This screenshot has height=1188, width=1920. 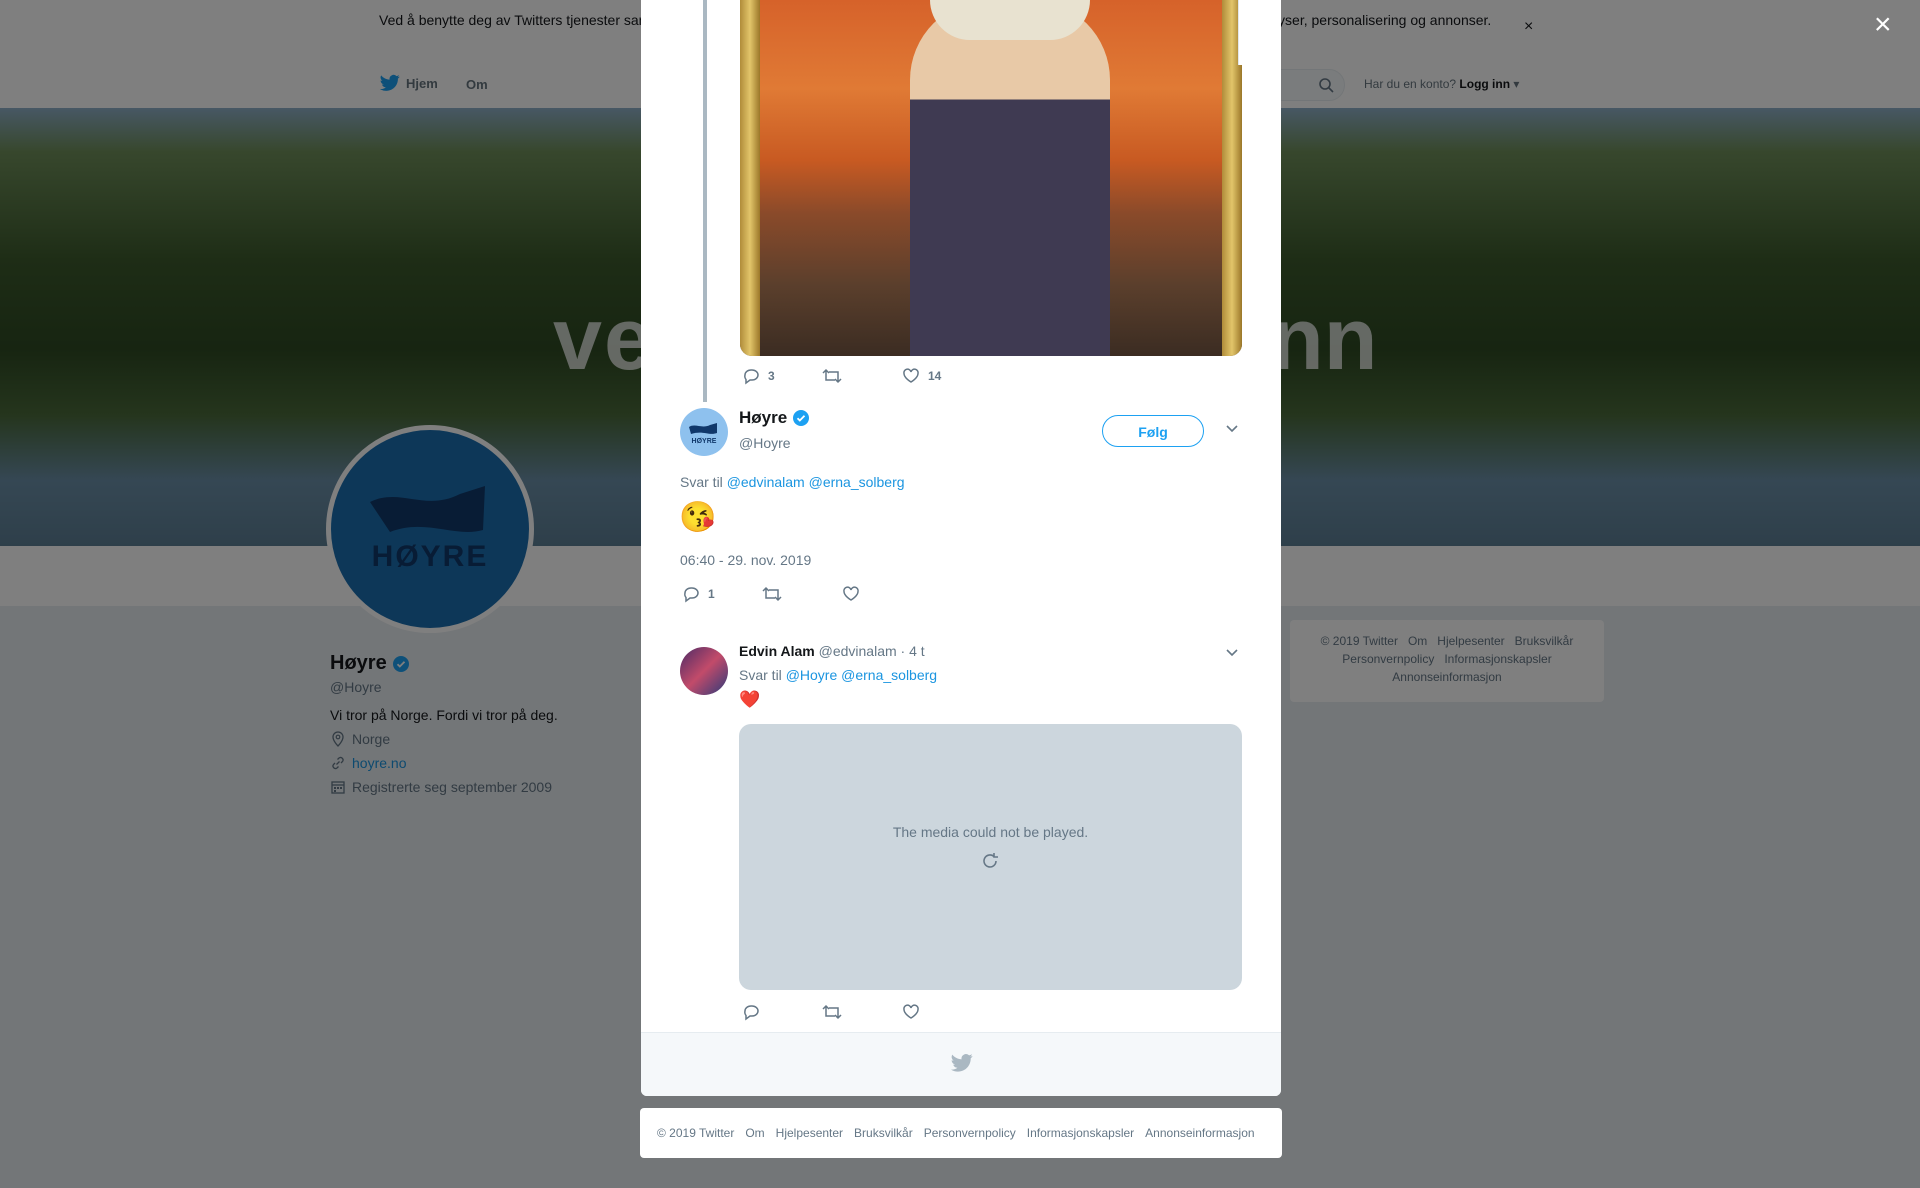 I want to click on footer-link: Bruksvilkår, so click(x=883, y=1133).